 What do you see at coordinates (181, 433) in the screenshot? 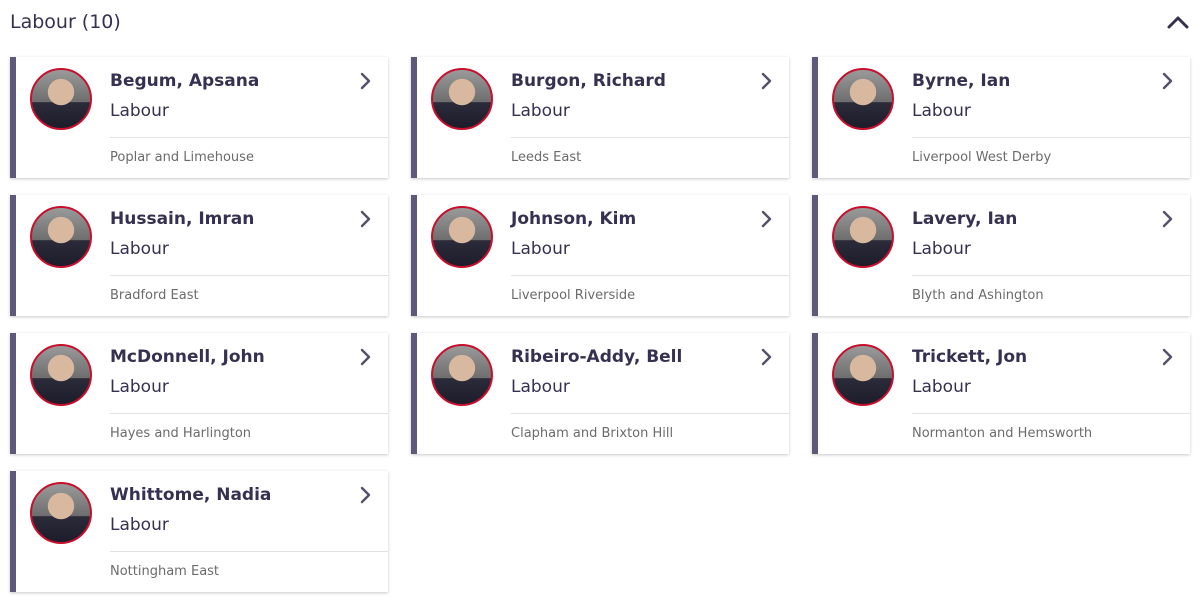
I see `member-constituency: Hayes and Harlington` at bounding box center [181, 433].